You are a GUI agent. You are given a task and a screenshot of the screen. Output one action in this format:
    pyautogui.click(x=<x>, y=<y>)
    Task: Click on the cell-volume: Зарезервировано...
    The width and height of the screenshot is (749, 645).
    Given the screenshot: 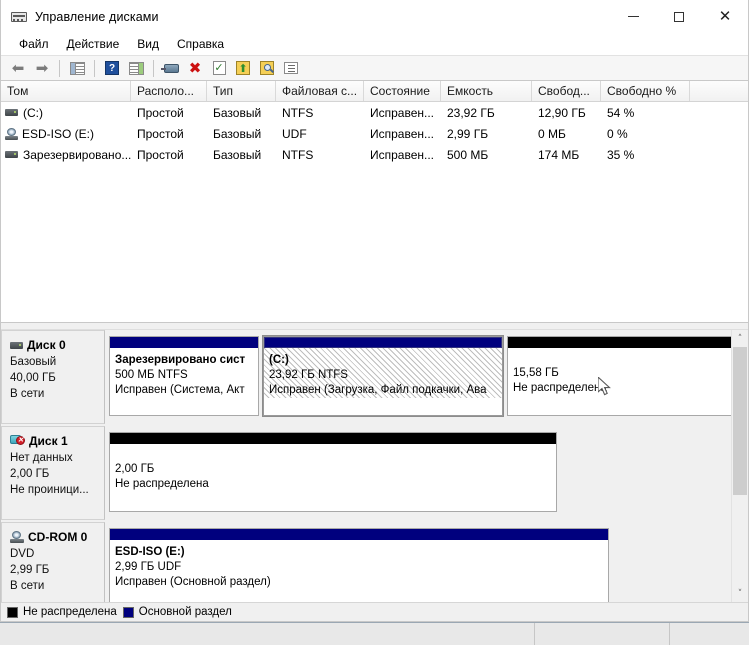 What is the action you would take?
    pyautogui.click(x=66, y=155)
    